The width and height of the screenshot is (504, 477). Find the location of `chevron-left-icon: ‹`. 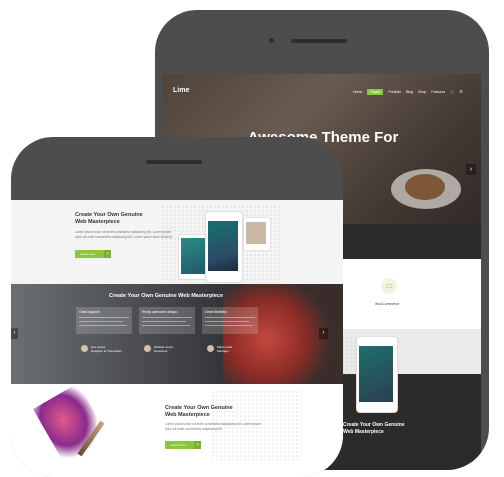

chevron-left-icon: ‹ is located at coordinates (14, 333).